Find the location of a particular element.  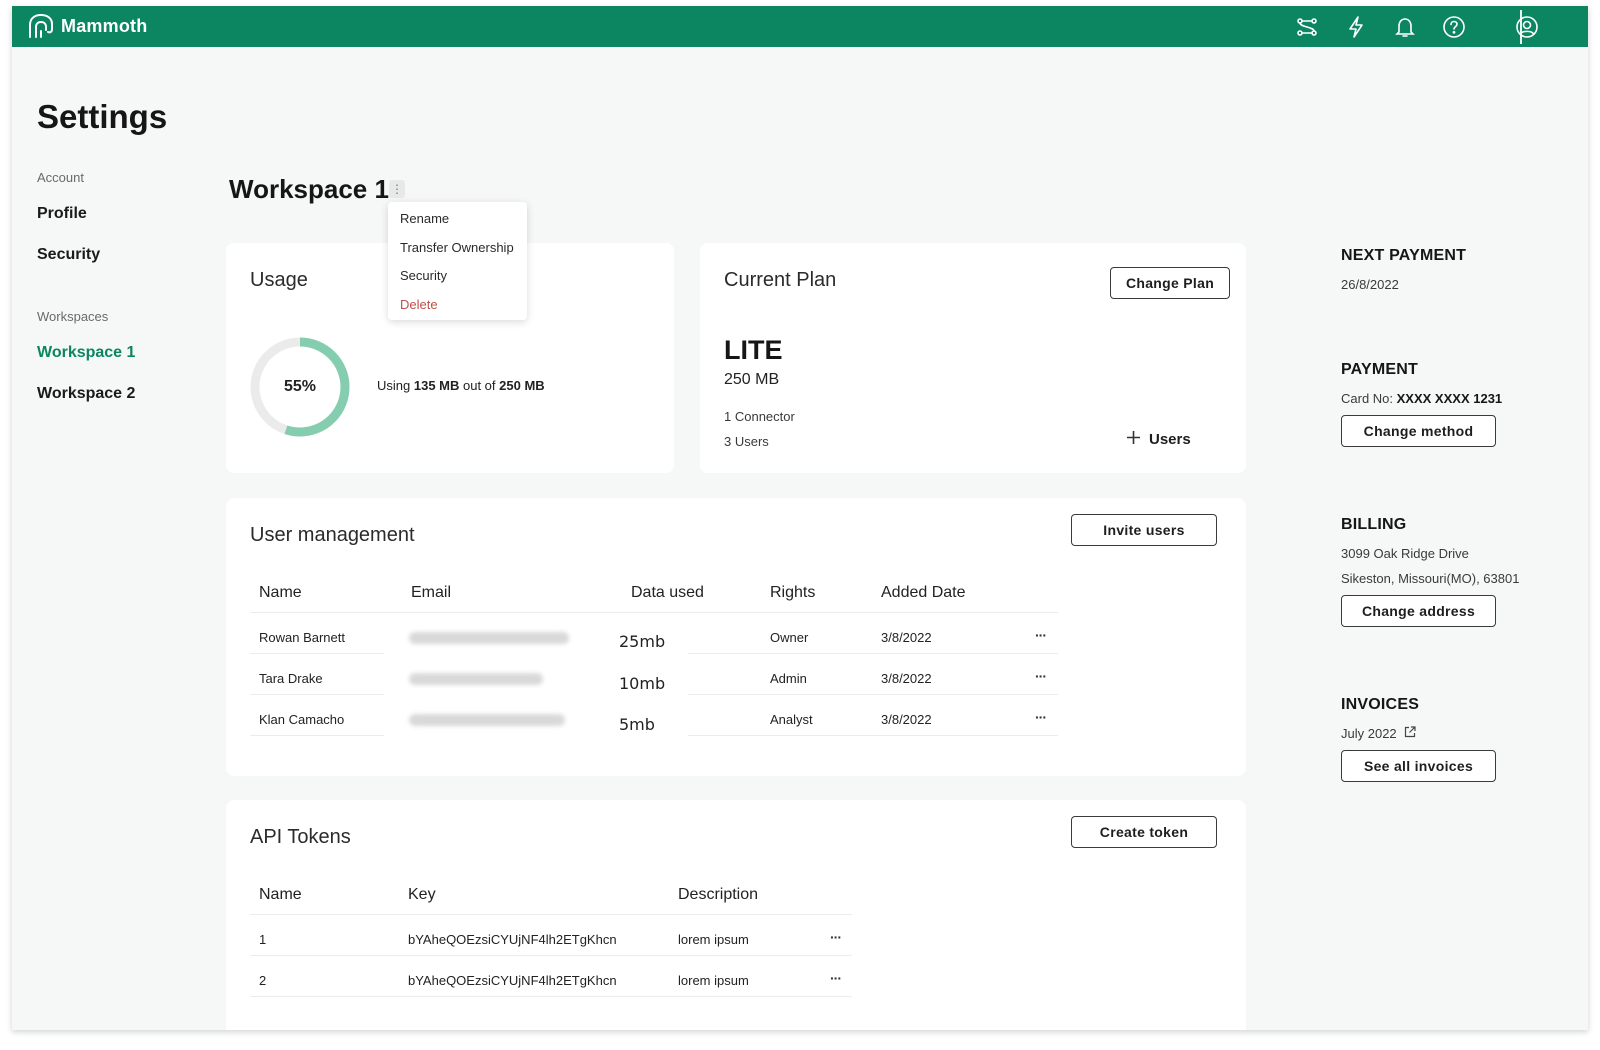

rights-cell: Owner is located at coordinates (789, 637).